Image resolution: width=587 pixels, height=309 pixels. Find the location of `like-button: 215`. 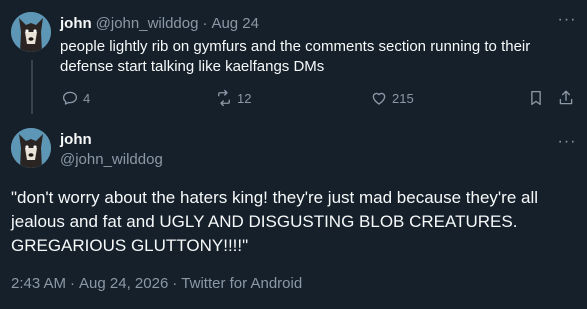

like-button: 215 is located at coordinates (392, 98).